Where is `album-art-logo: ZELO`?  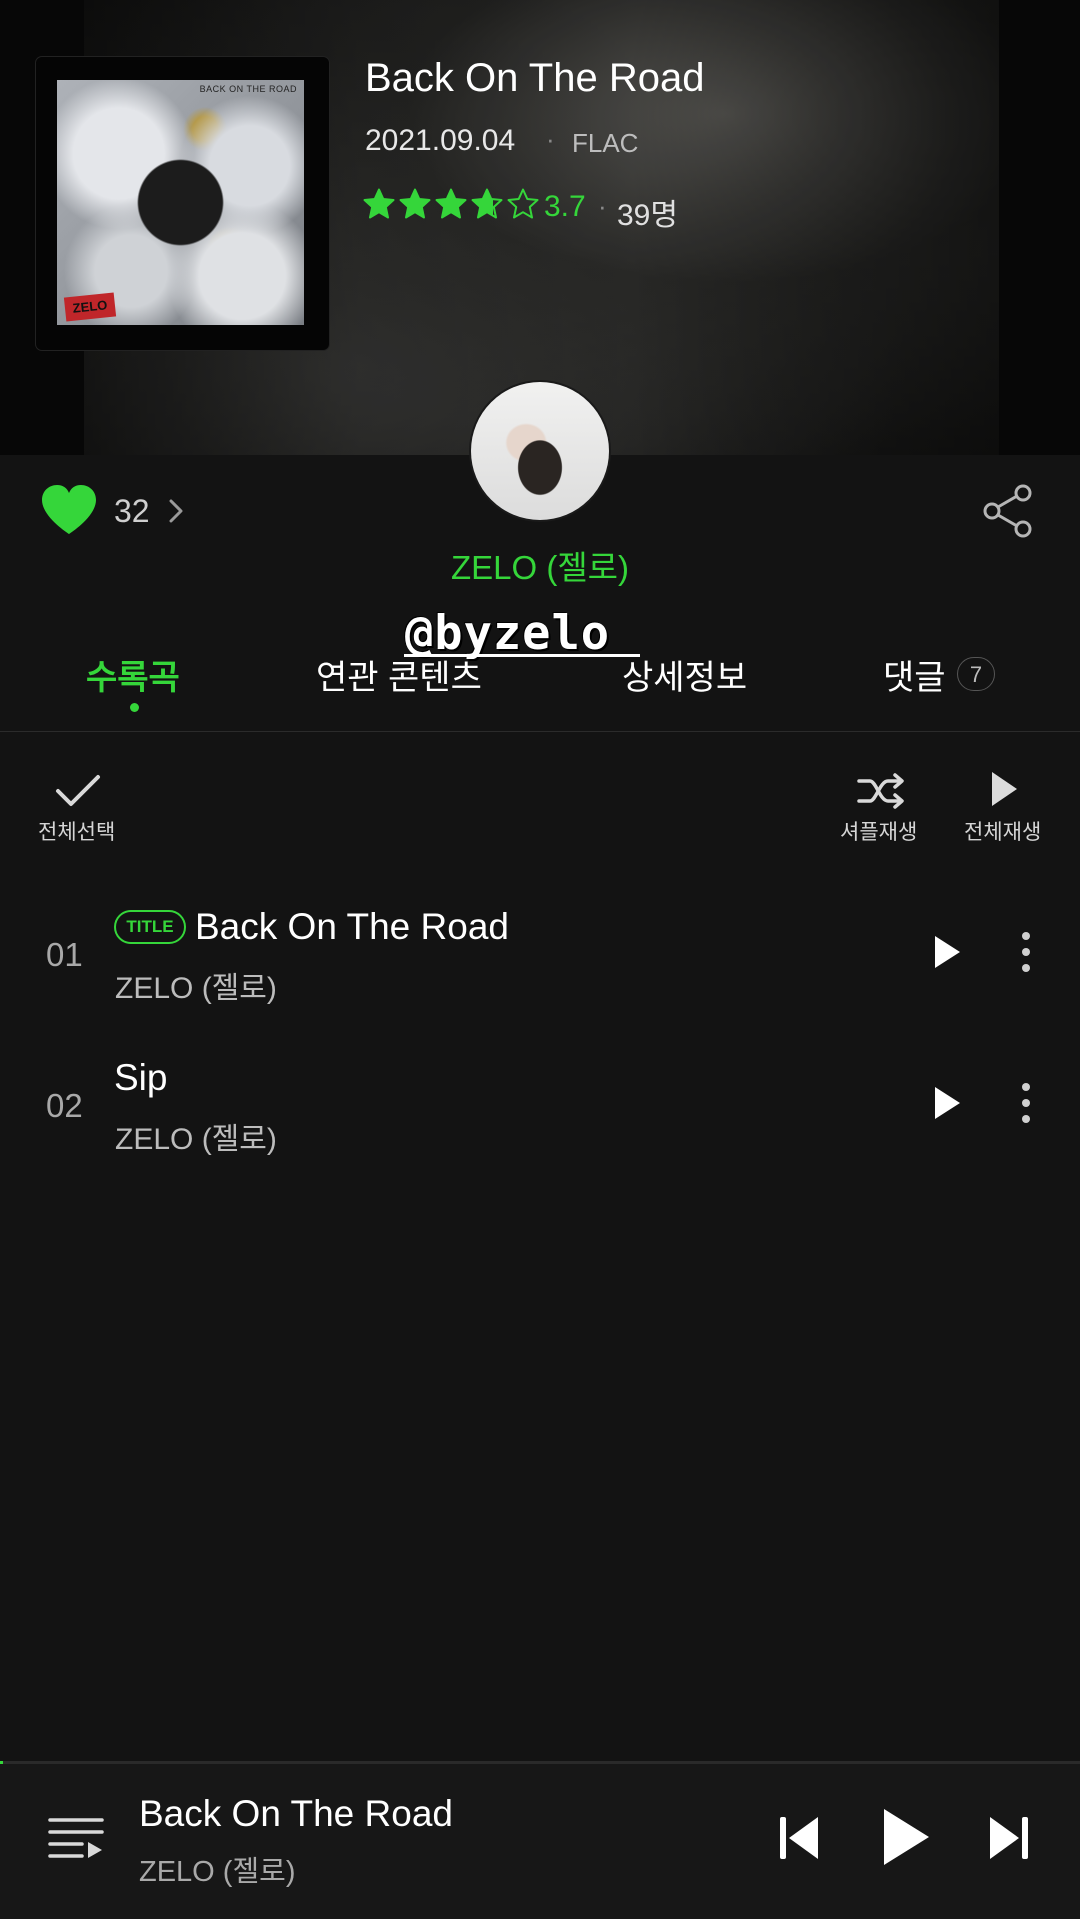 album-art-logo: ZELO is located at coordinates (90, 307).